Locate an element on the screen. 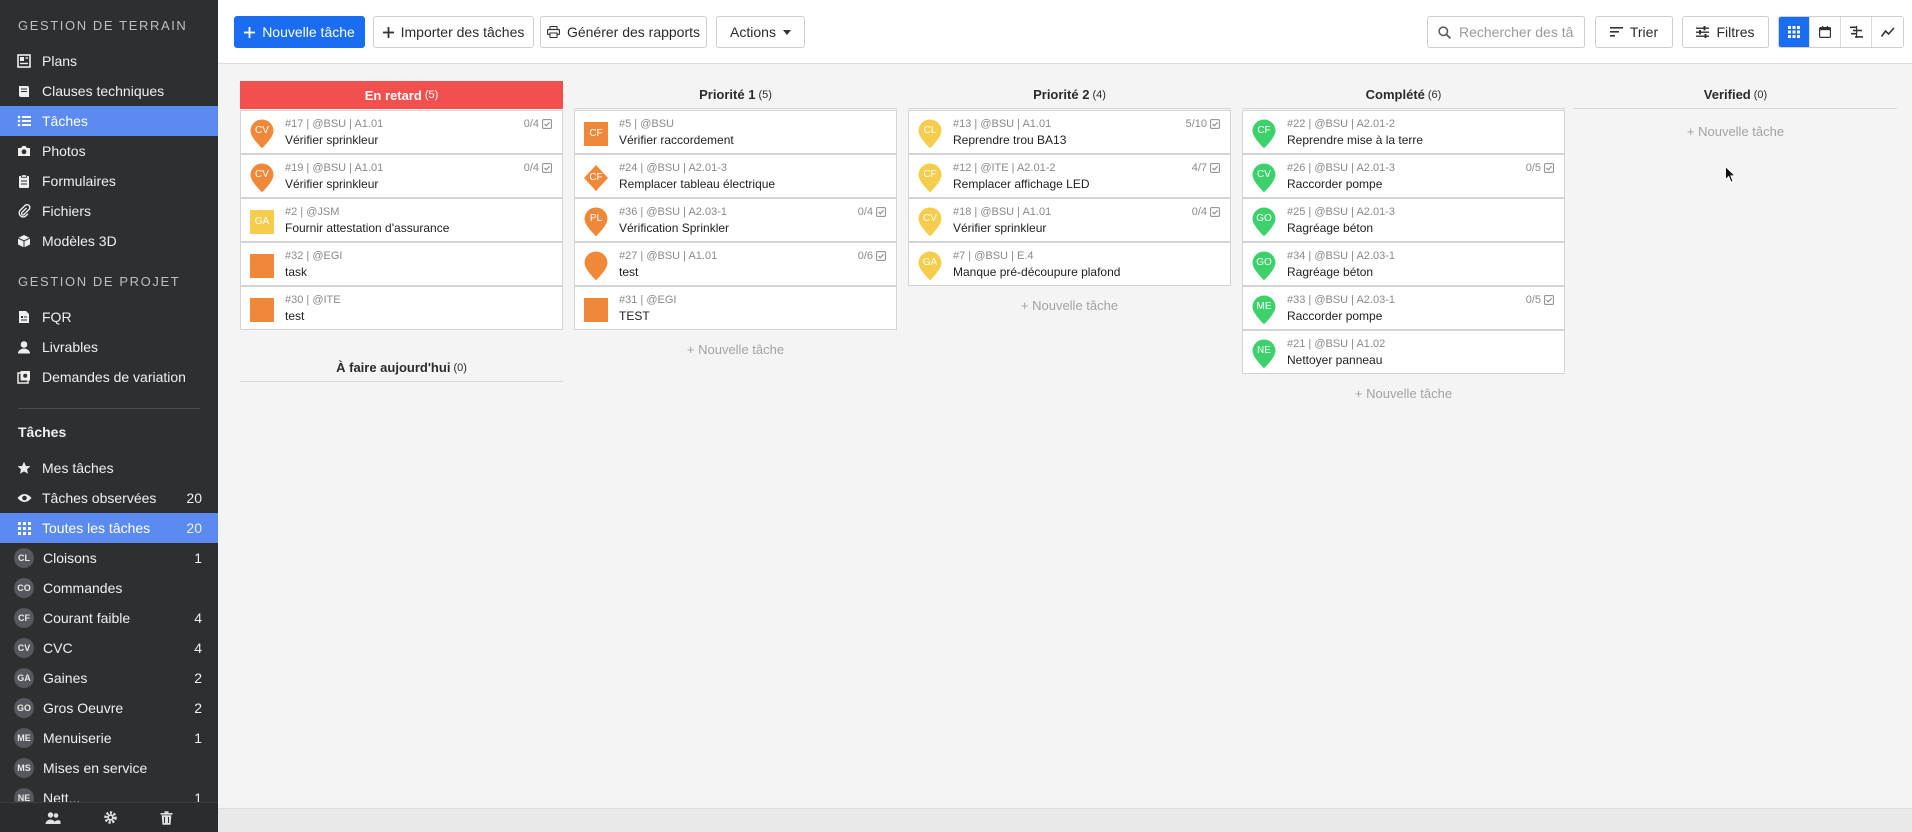 The height and width of the screenshot is (832, 1912). sidebar-item-taches: Tâches is located at coordinates (109, 121).